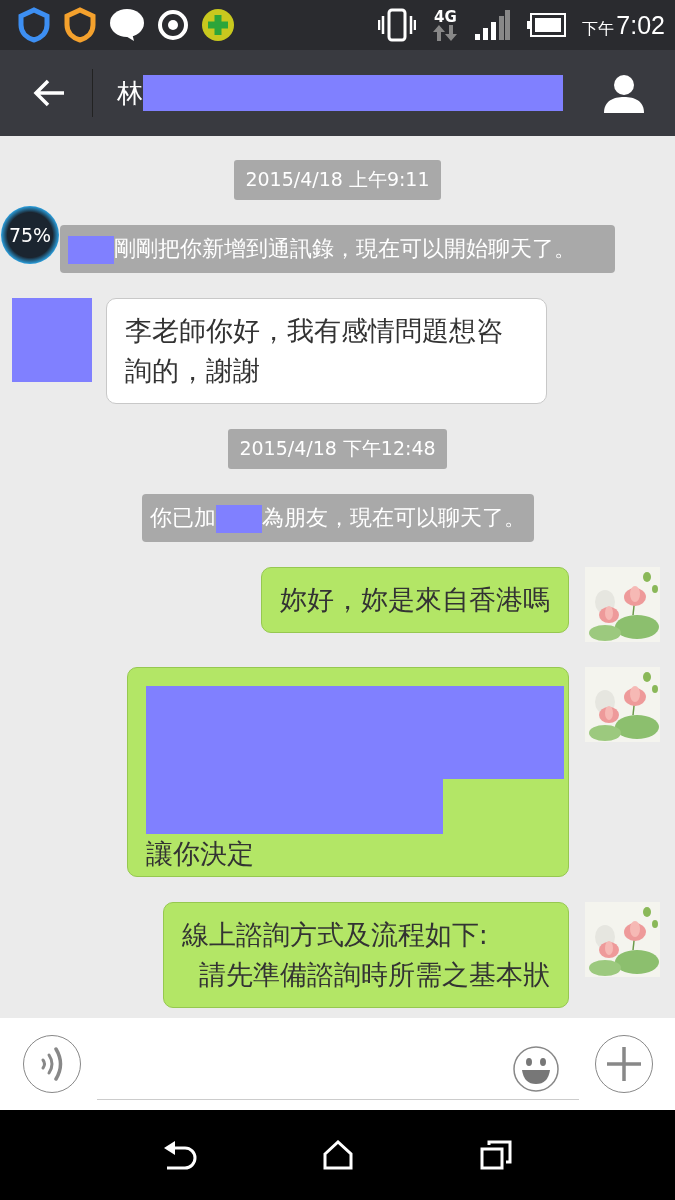 This screenshot has width=675, height=1200. Describe the element at coordinates (640, 25) in the screenshot. I see `status-time: 7:02` at that location.